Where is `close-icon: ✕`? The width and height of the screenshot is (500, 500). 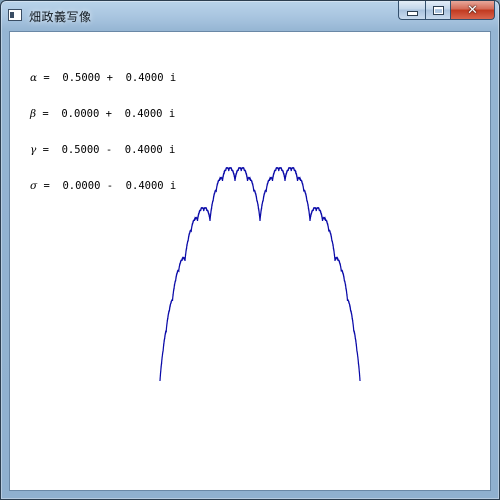
close-icon: ✕ is located at coordinates (472, 10).